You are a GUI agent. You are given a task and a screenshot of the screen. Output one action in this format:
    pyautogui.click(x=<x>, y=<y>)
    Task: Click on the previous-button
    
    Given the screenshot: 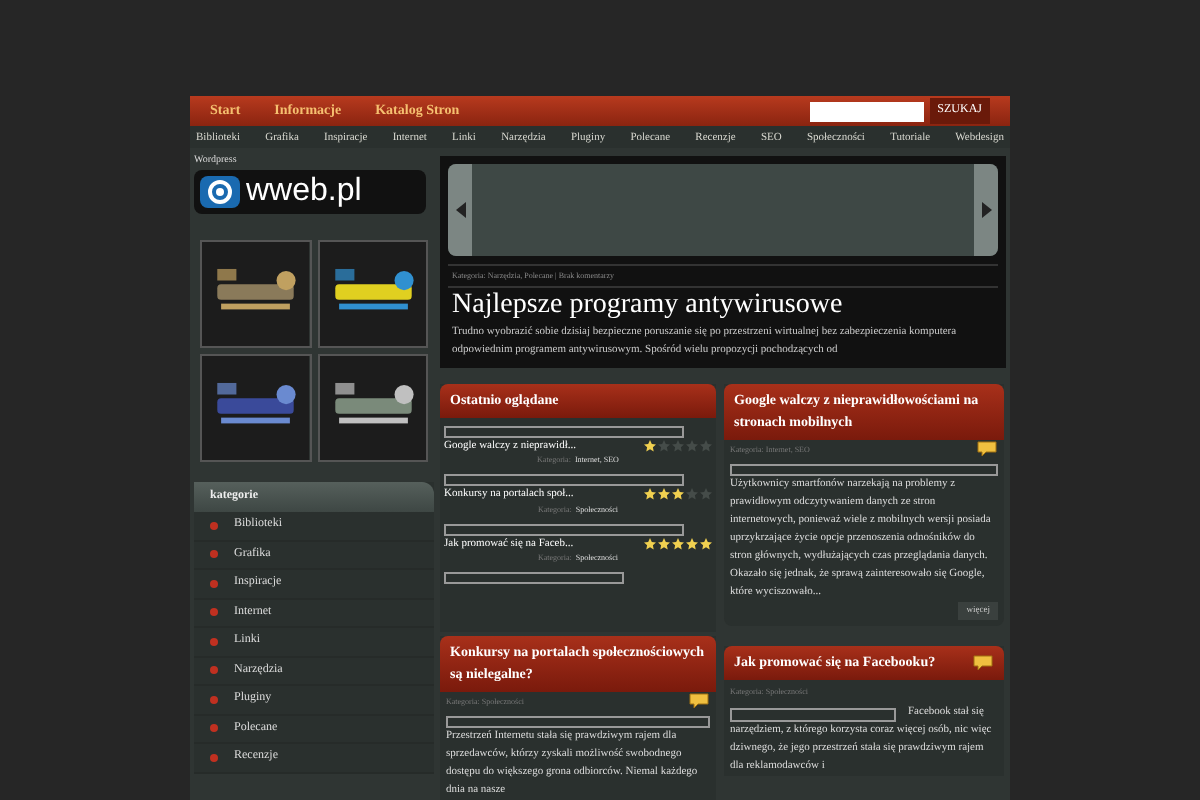 What is the action you would take?
    pyautogui.click(x=460, y=210)
    